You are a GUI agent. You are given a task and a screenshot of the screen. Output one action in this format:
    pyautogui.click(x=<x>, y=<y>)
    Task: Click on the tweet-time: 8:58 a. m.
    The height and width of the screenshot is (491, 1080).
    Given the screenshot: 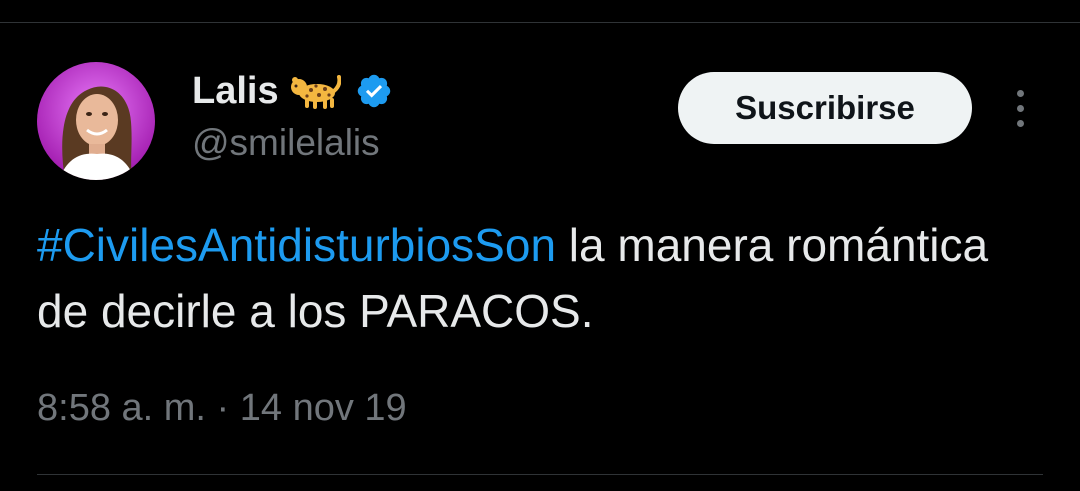 What is the action you would take?
    pyautogui.click(x=121, y=408)
    